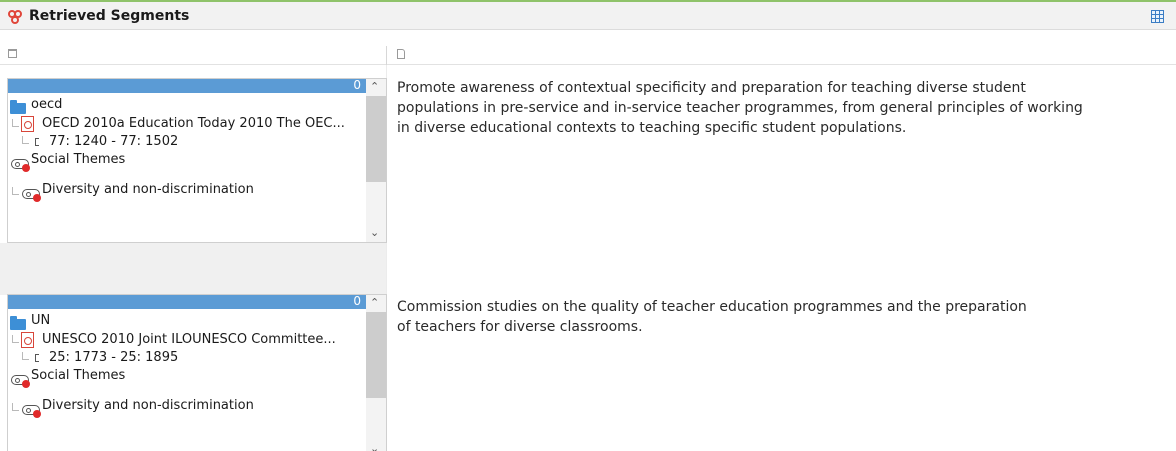 This screenshot has width=1176, height=451. I want to click on segment-range: 25: 1773 - 25: 1895, so click(113, 357).